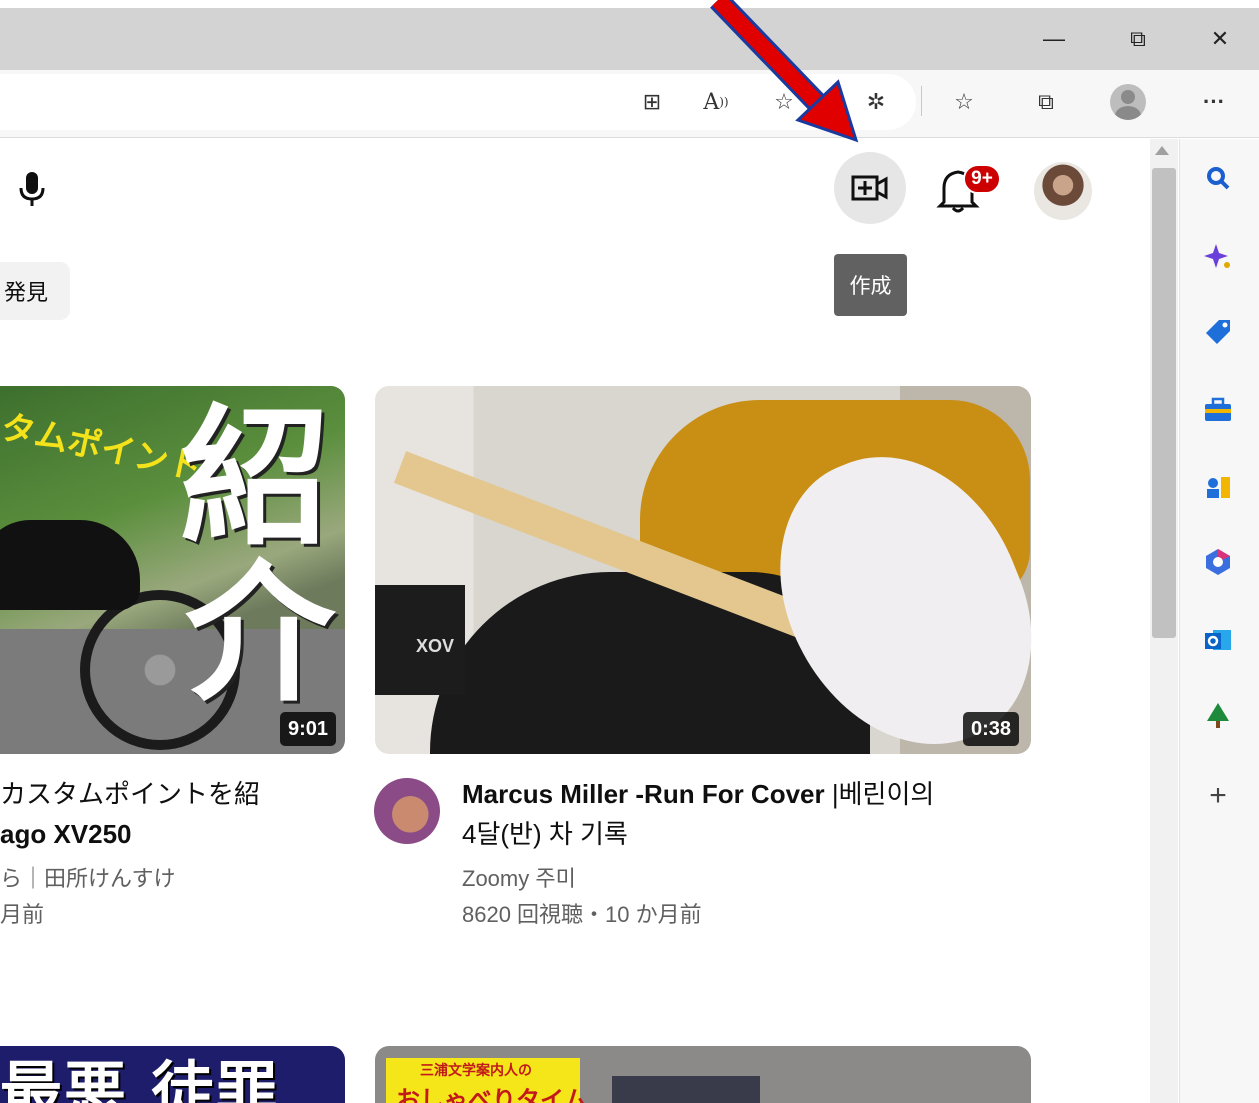 This screenshot has width=1259, height=1103. Describe the element at coordinates (66, 834) in the screenshot. I see `video-title-1-line2: ago XV250` at that location.